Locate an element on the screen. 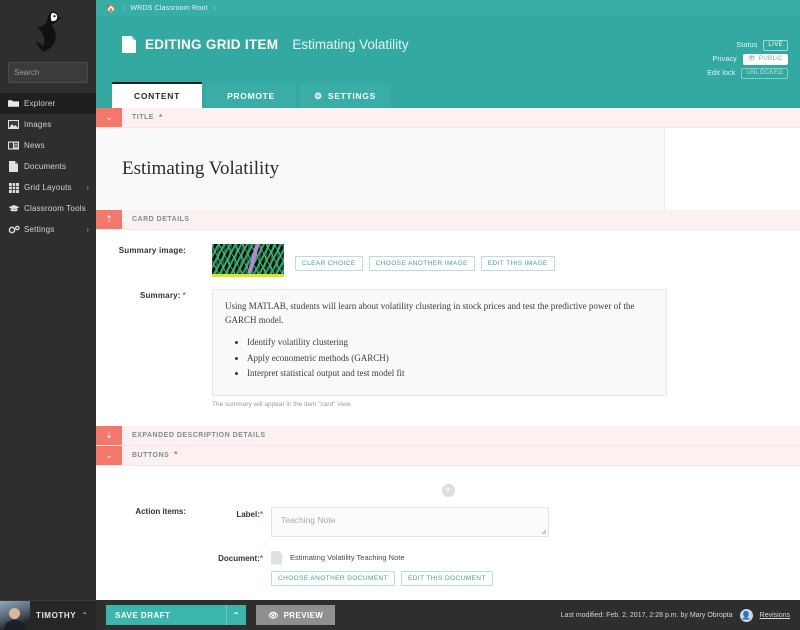  tab-settings: ⚙ SETTINGS is located at coordinates (345, 96).